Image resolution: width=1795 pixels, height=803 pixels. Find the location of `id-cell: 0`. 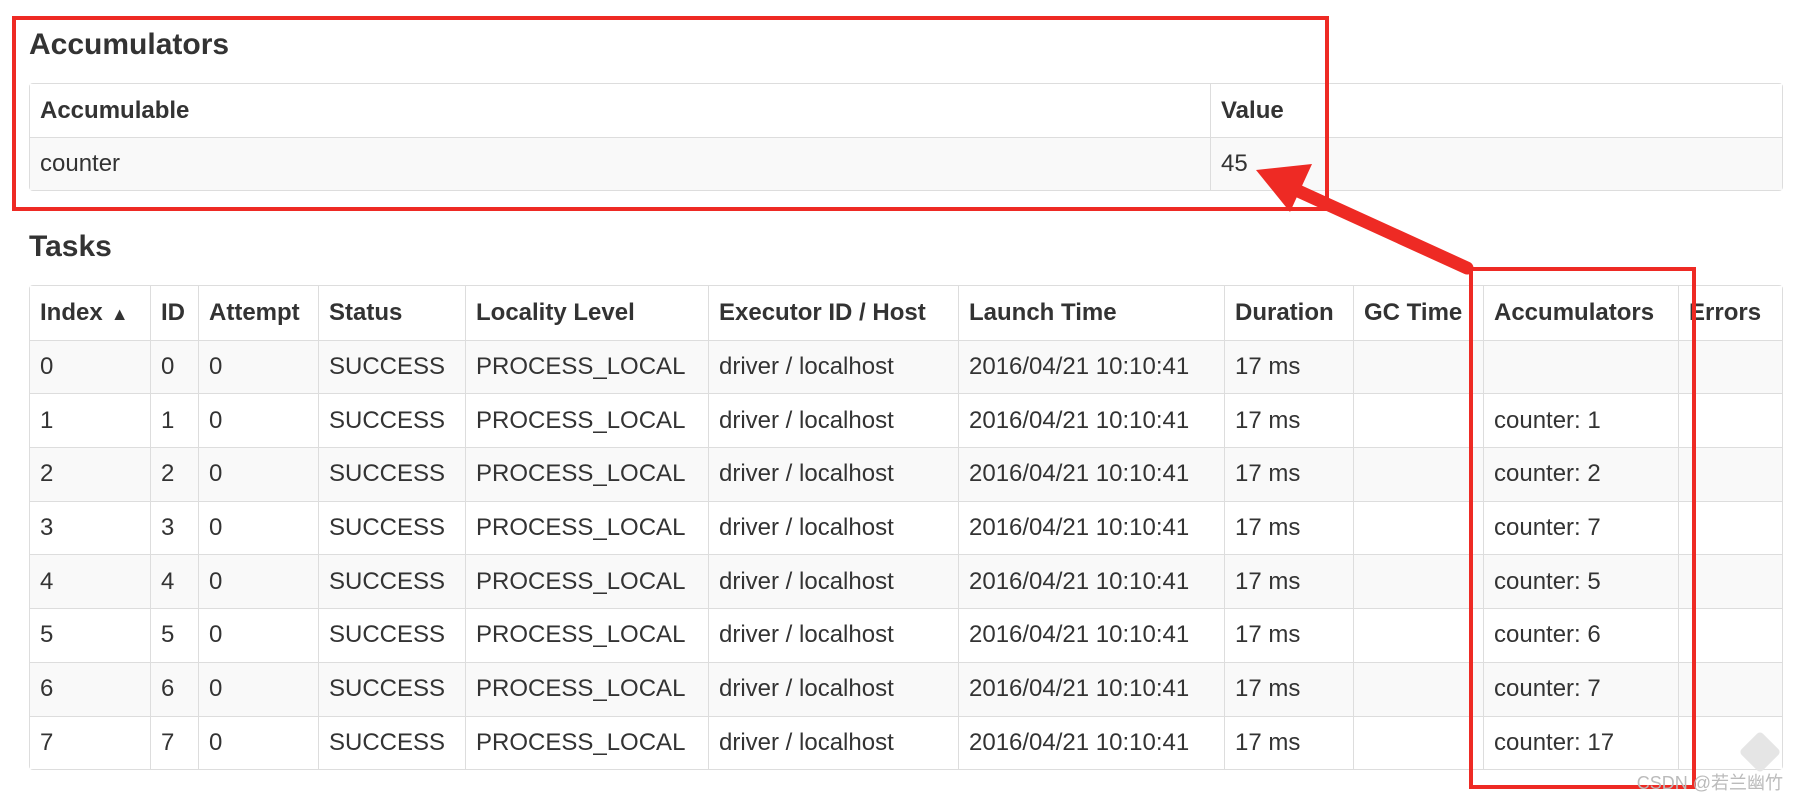

id-cell: 0 is located at coordinates (174, 366).